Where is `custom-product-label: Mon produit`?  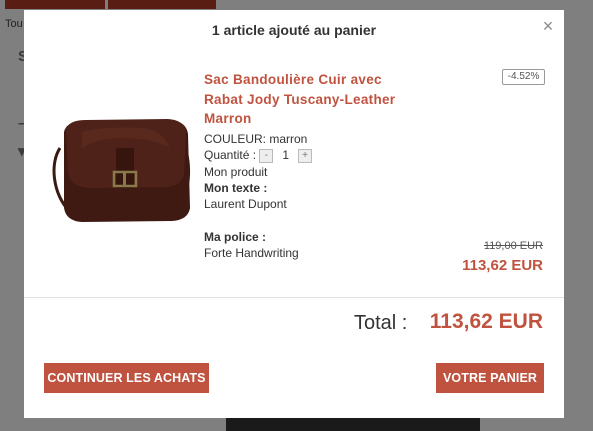
custom-product-label: Mon produit is located at coordinates (236, 172).